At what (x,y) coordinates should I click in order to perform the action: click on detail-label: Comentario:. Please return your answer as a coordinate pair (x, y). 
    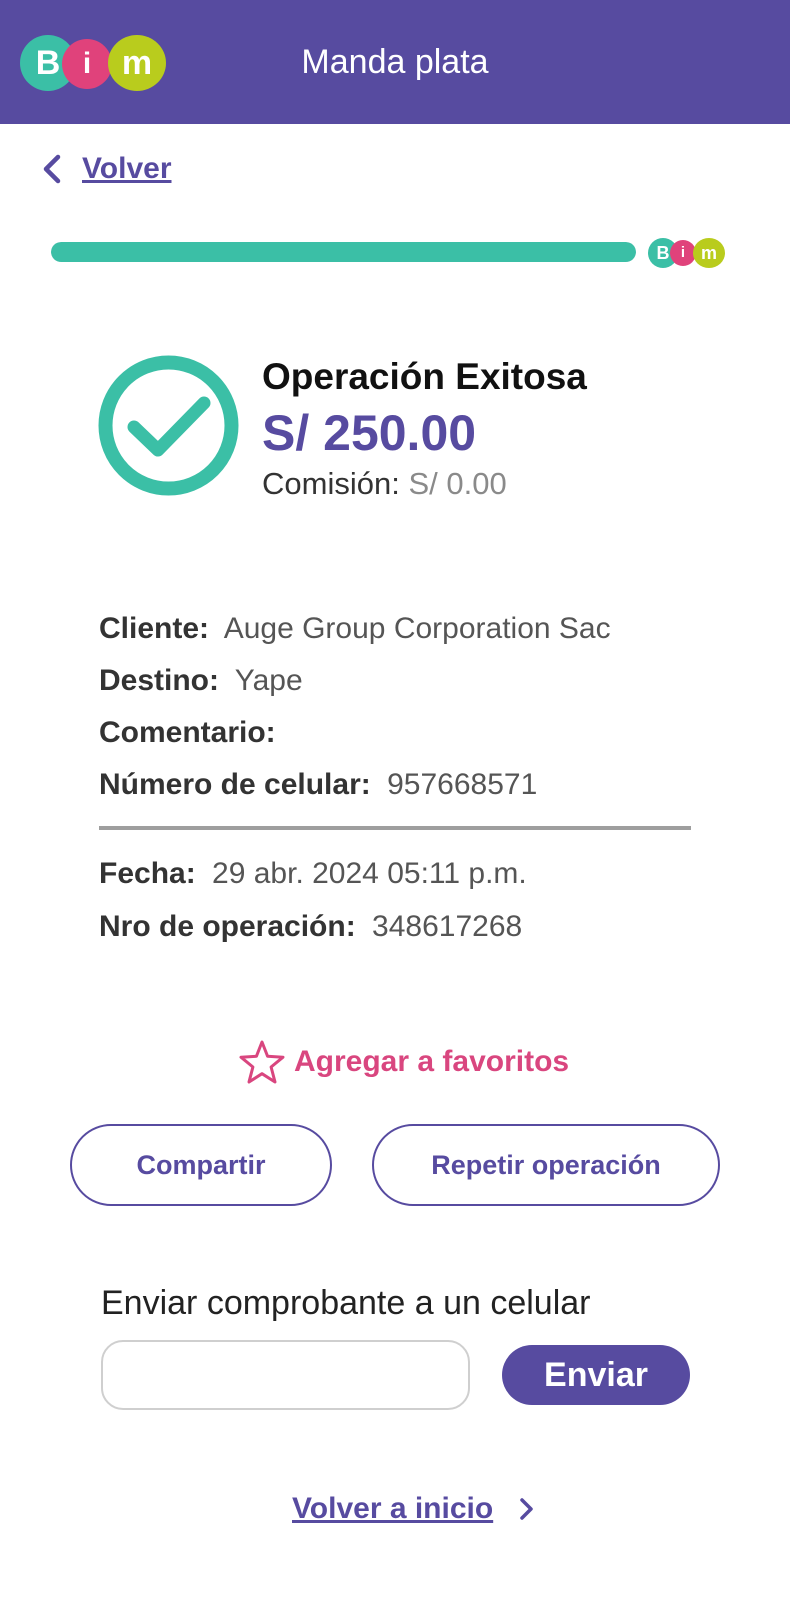
    Looking at the image, I should click on (187, 732).